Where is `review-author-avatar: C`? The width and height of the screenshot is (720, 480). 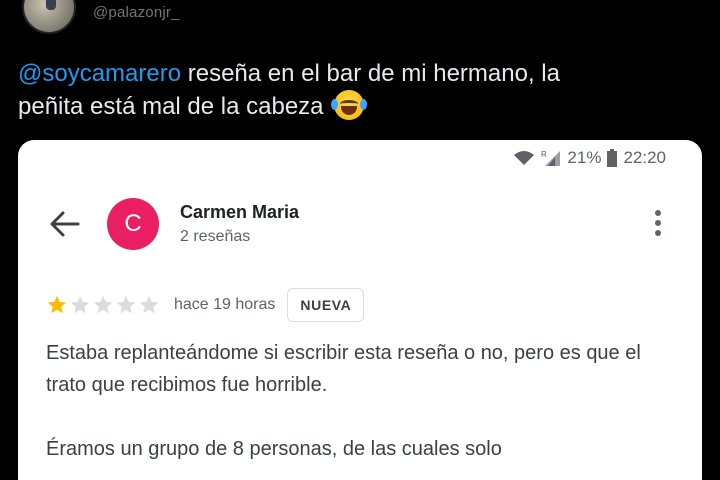 review-author-avatar: C is located at coordinates (133, 224).